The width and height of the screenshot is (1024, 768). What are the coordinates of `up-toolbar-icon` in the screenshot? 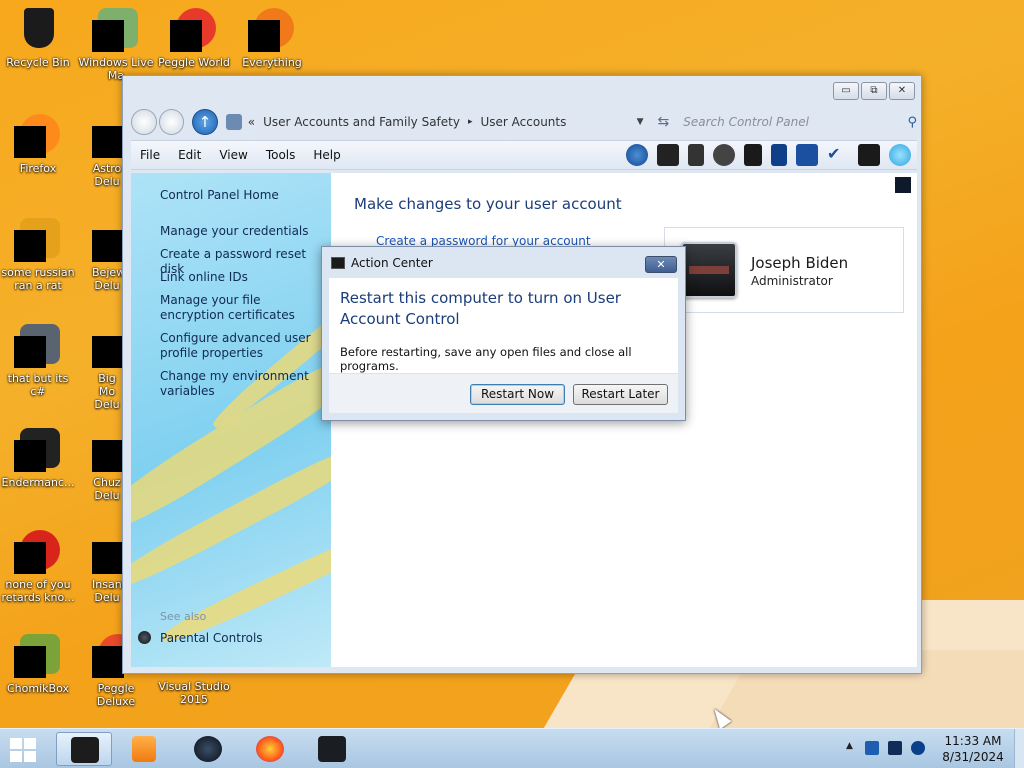 It's located at (637, 155).